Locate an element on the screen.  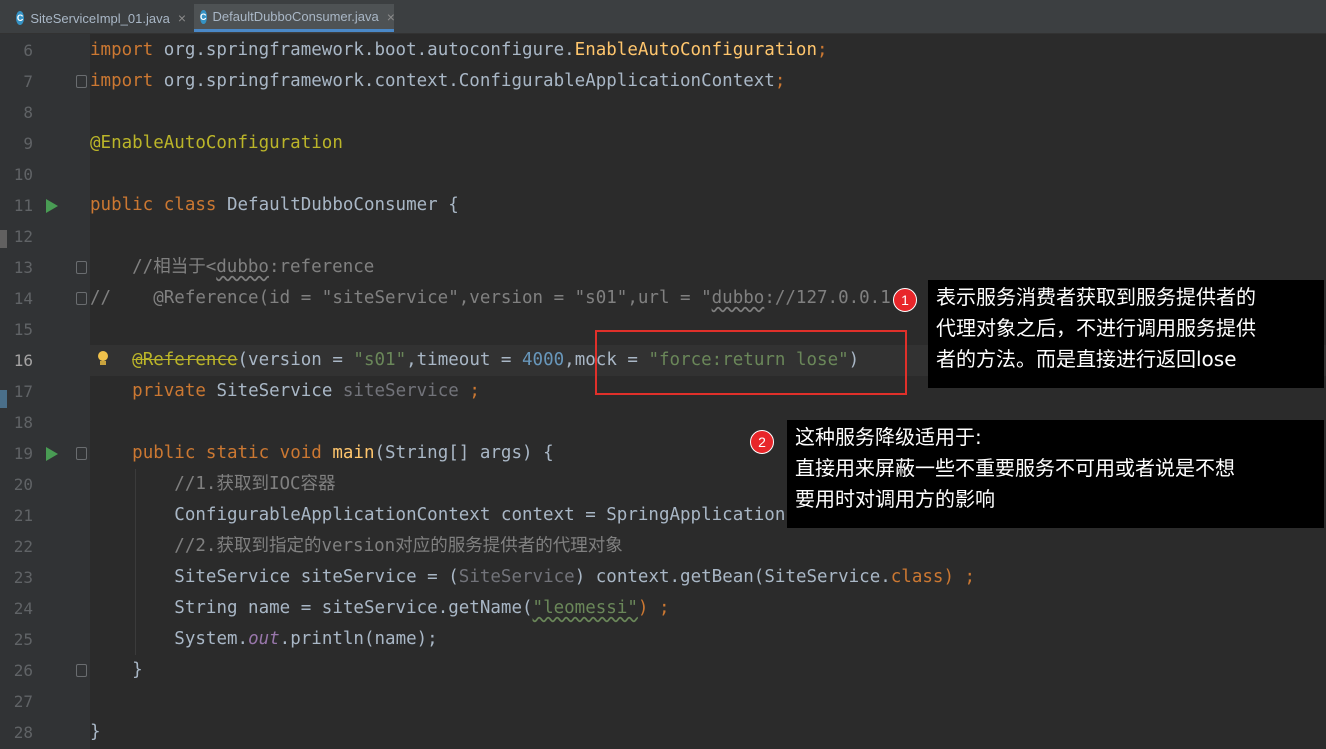
line-number: 16 is located at coordinates (23, 360).